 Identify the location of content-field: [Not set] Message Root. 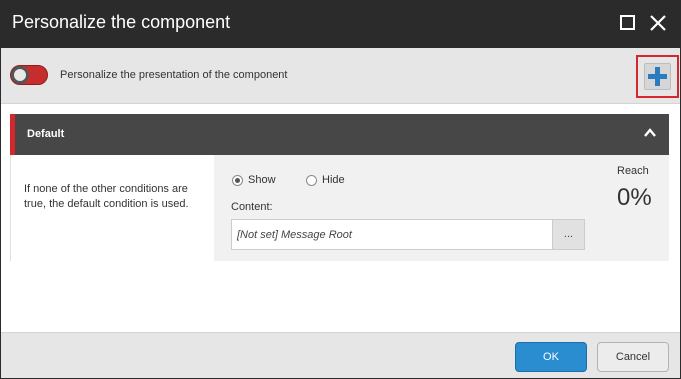
(392, 234).